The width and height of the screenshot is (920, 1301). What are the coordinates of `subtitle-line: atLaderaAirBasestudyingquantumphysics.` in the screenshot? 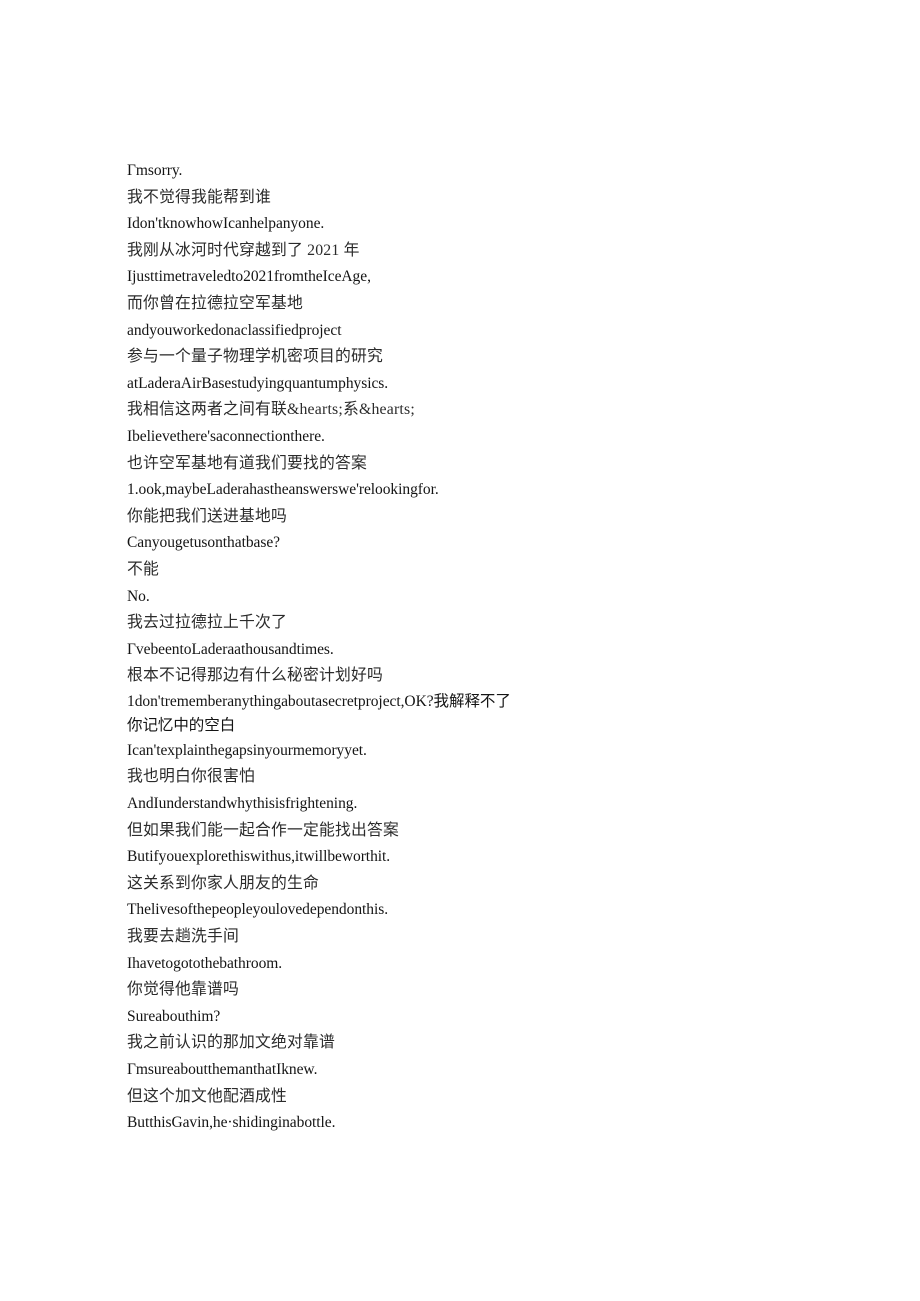 It's located at (258, 383).